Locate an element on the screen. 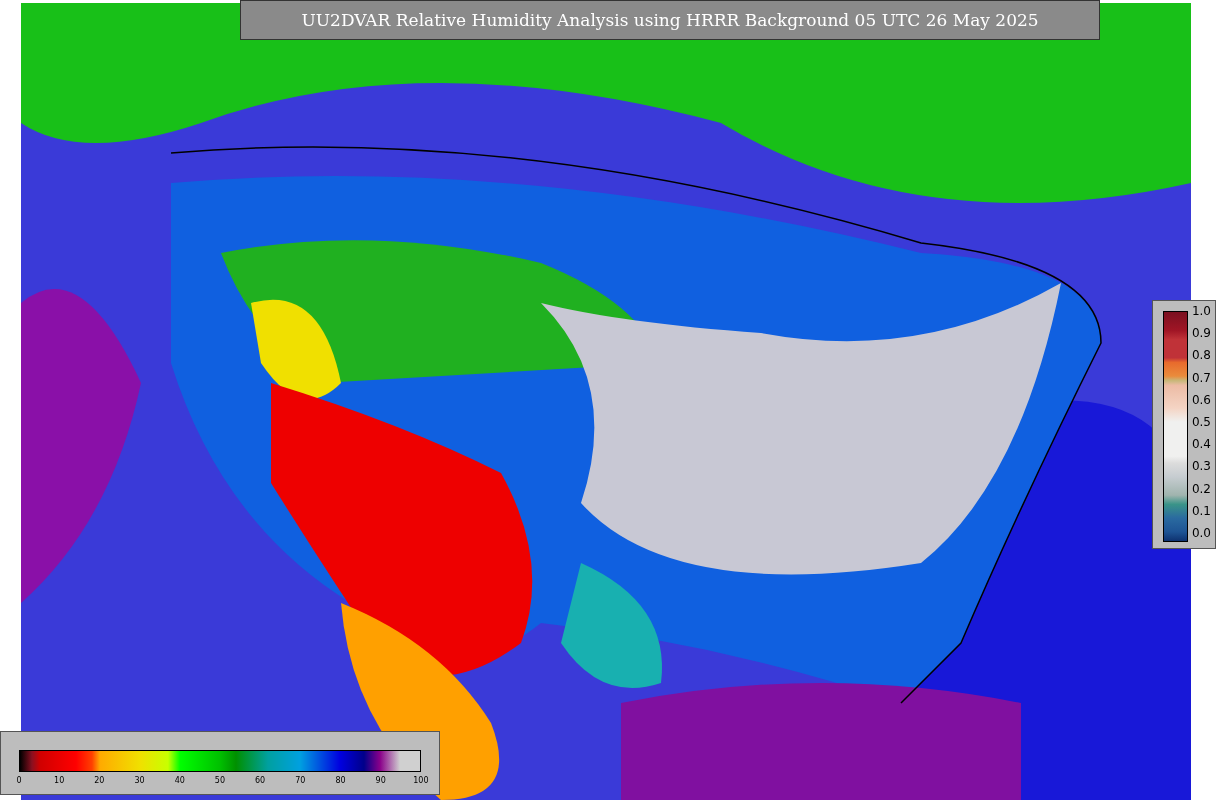 The width and height of the screenshot is (1216, 800). tick-label: 30 is located at coordinates (139, 780).